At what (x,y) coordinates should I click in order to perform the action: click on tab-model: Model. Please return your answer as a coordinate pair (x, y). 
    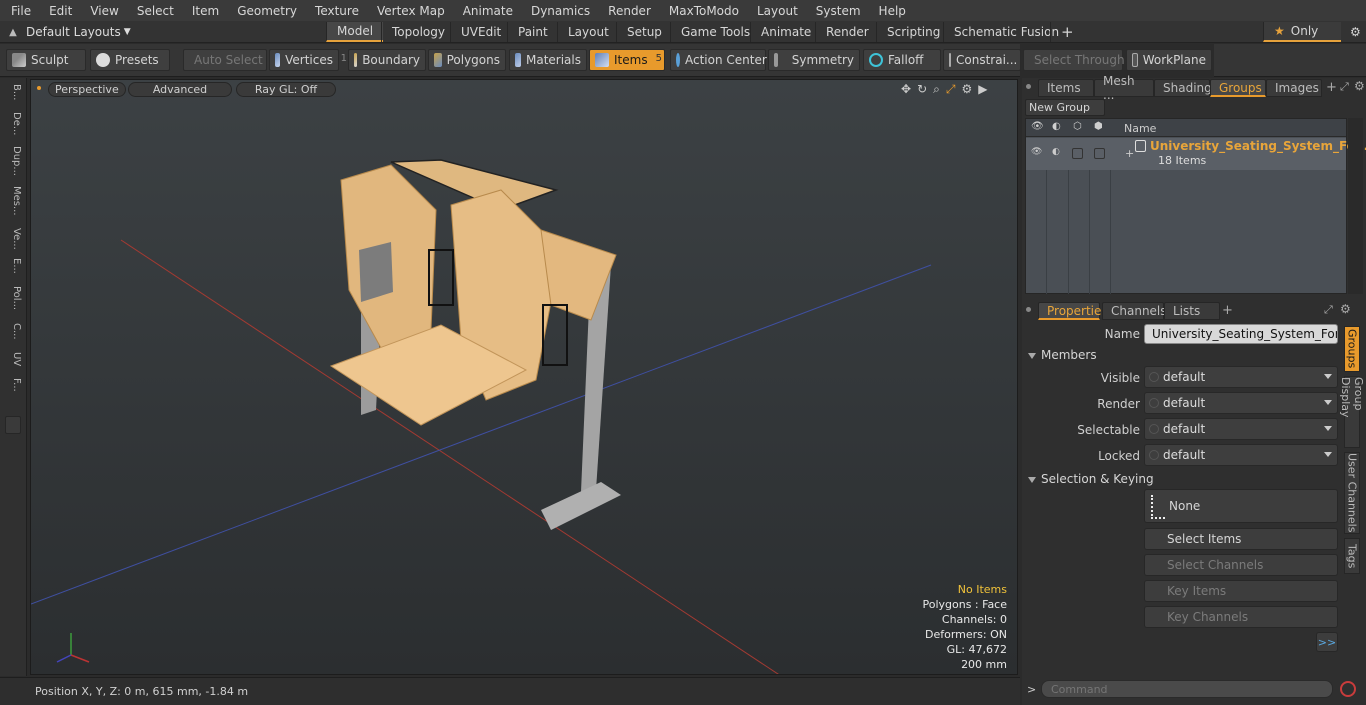
    Looking at the image, I should click on (355, 32).